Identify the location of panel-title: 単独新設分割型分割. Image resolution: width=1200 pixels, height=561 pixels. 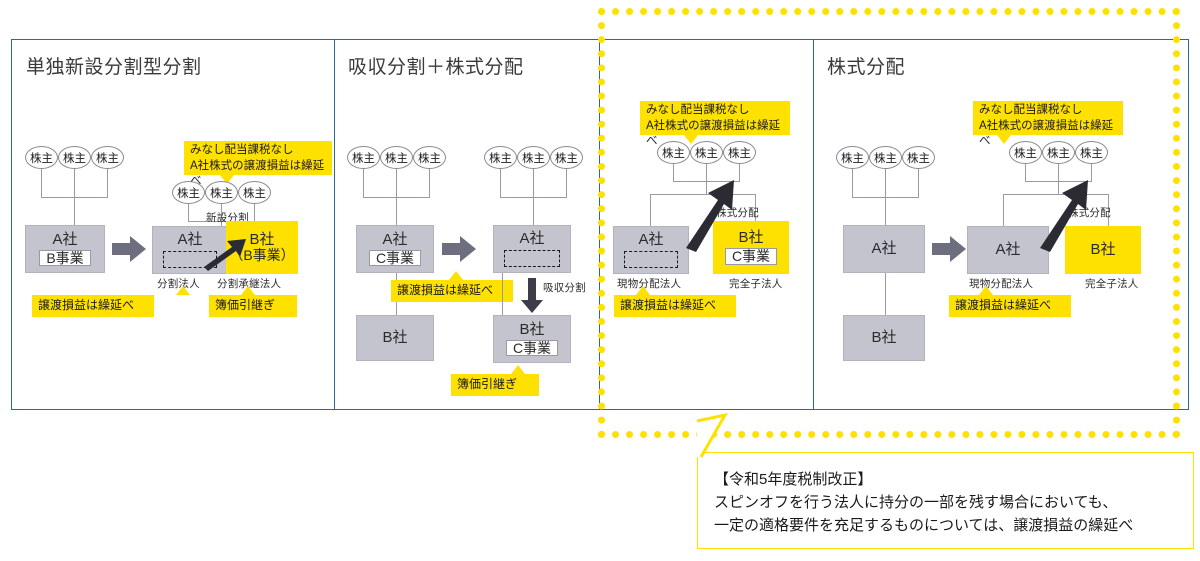
(114, 67).